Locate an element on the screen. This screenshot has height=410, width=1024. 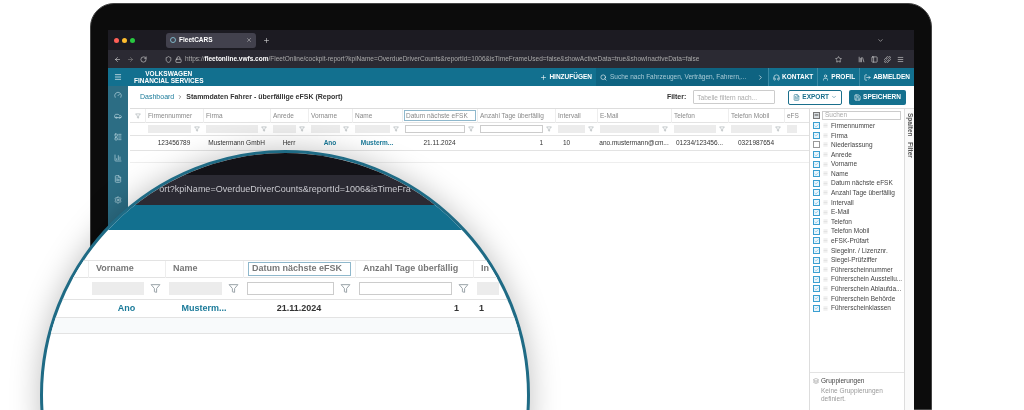
column-header: In is located at coordinates (485, 269).